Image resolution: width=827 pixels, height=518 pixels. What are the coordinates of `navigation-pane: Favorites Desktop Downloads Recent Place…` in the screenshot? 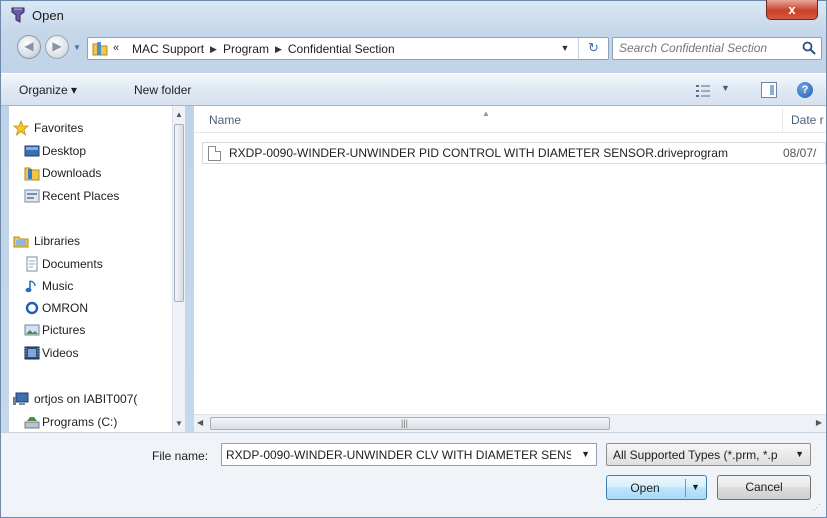 It's located at (96, 269).